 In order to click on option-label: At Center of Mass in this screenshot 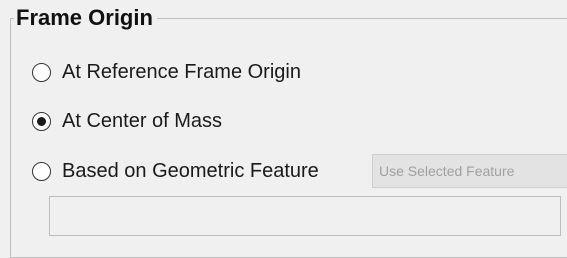, I will do `click(142, 121)`.